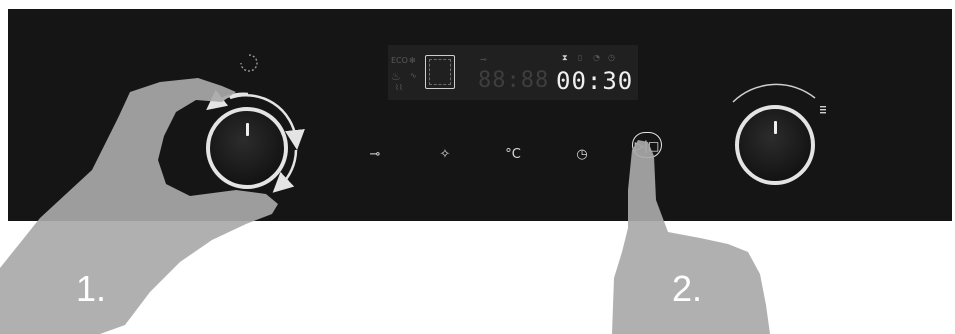 The image size is (955, 334). Describe the element at coordinates (823, 110) in the screenshot. I see `menu-icon` at that location.